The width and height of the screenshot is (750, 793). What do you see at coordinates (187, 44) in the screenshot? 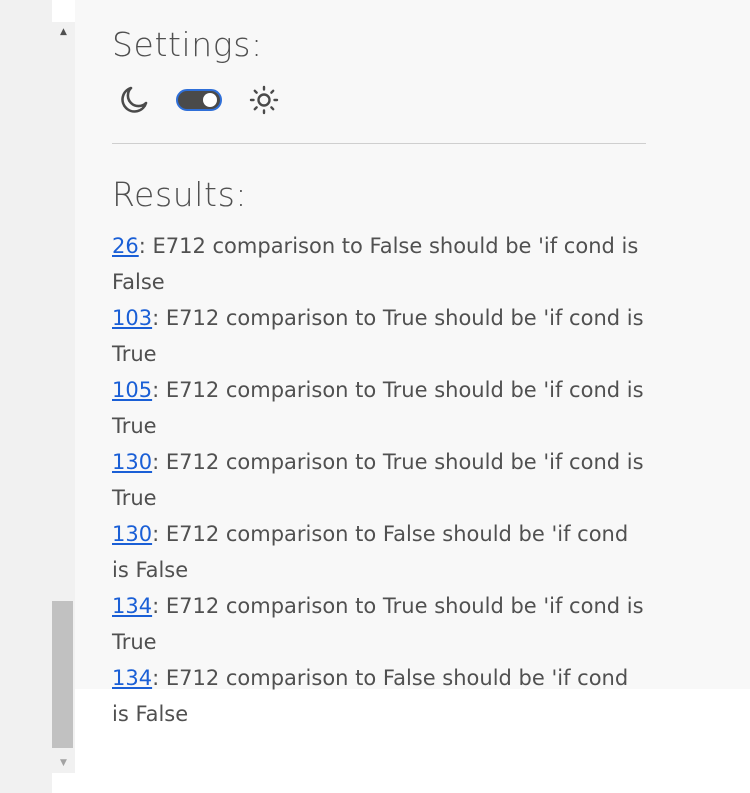
I see `settings-heading: Settings:` at bounding box center [187, 44].